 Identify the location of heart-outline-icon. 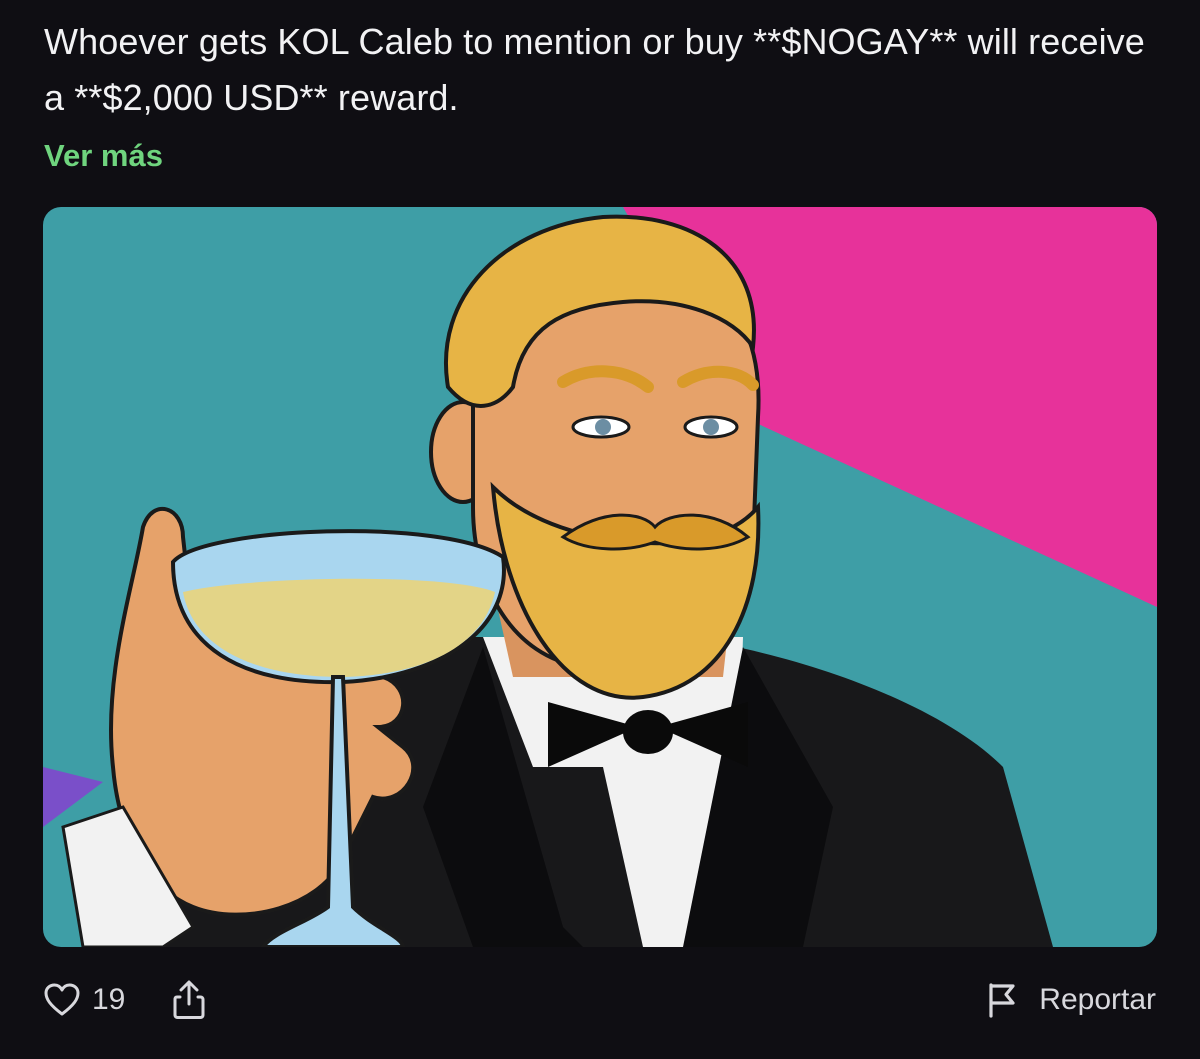
(62, 999).